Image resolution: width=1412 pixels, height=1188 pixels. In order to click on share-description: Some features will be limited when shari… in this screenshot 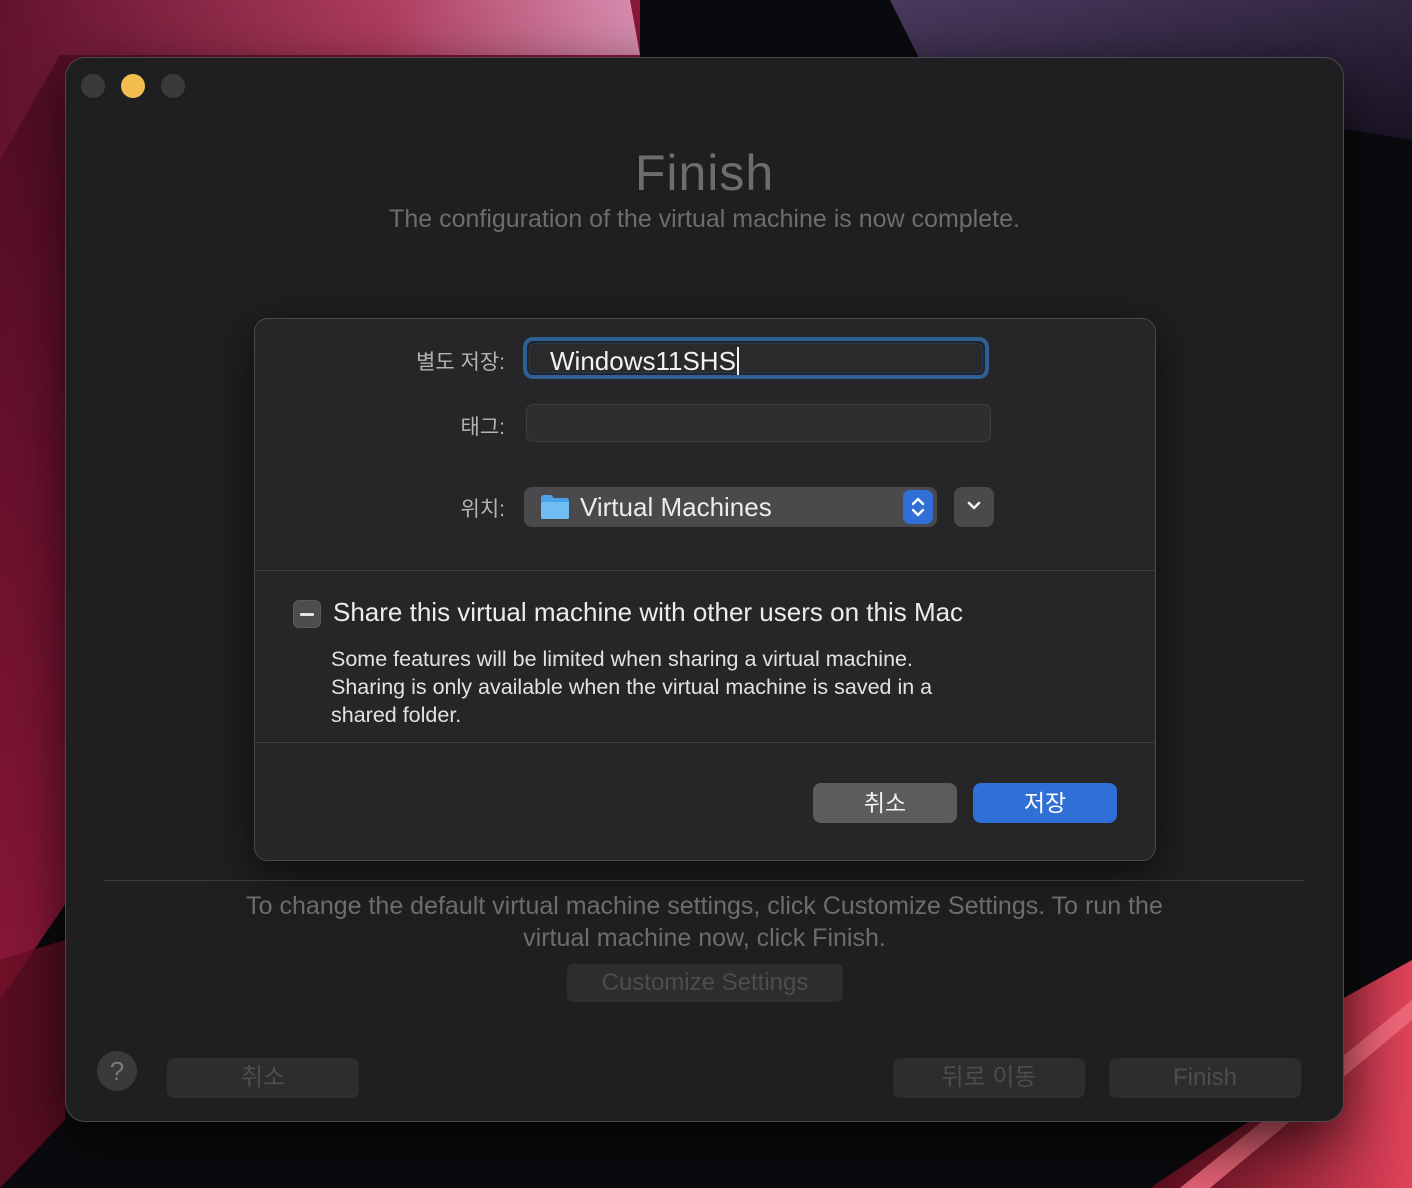, I will do `click(671, 687)`.